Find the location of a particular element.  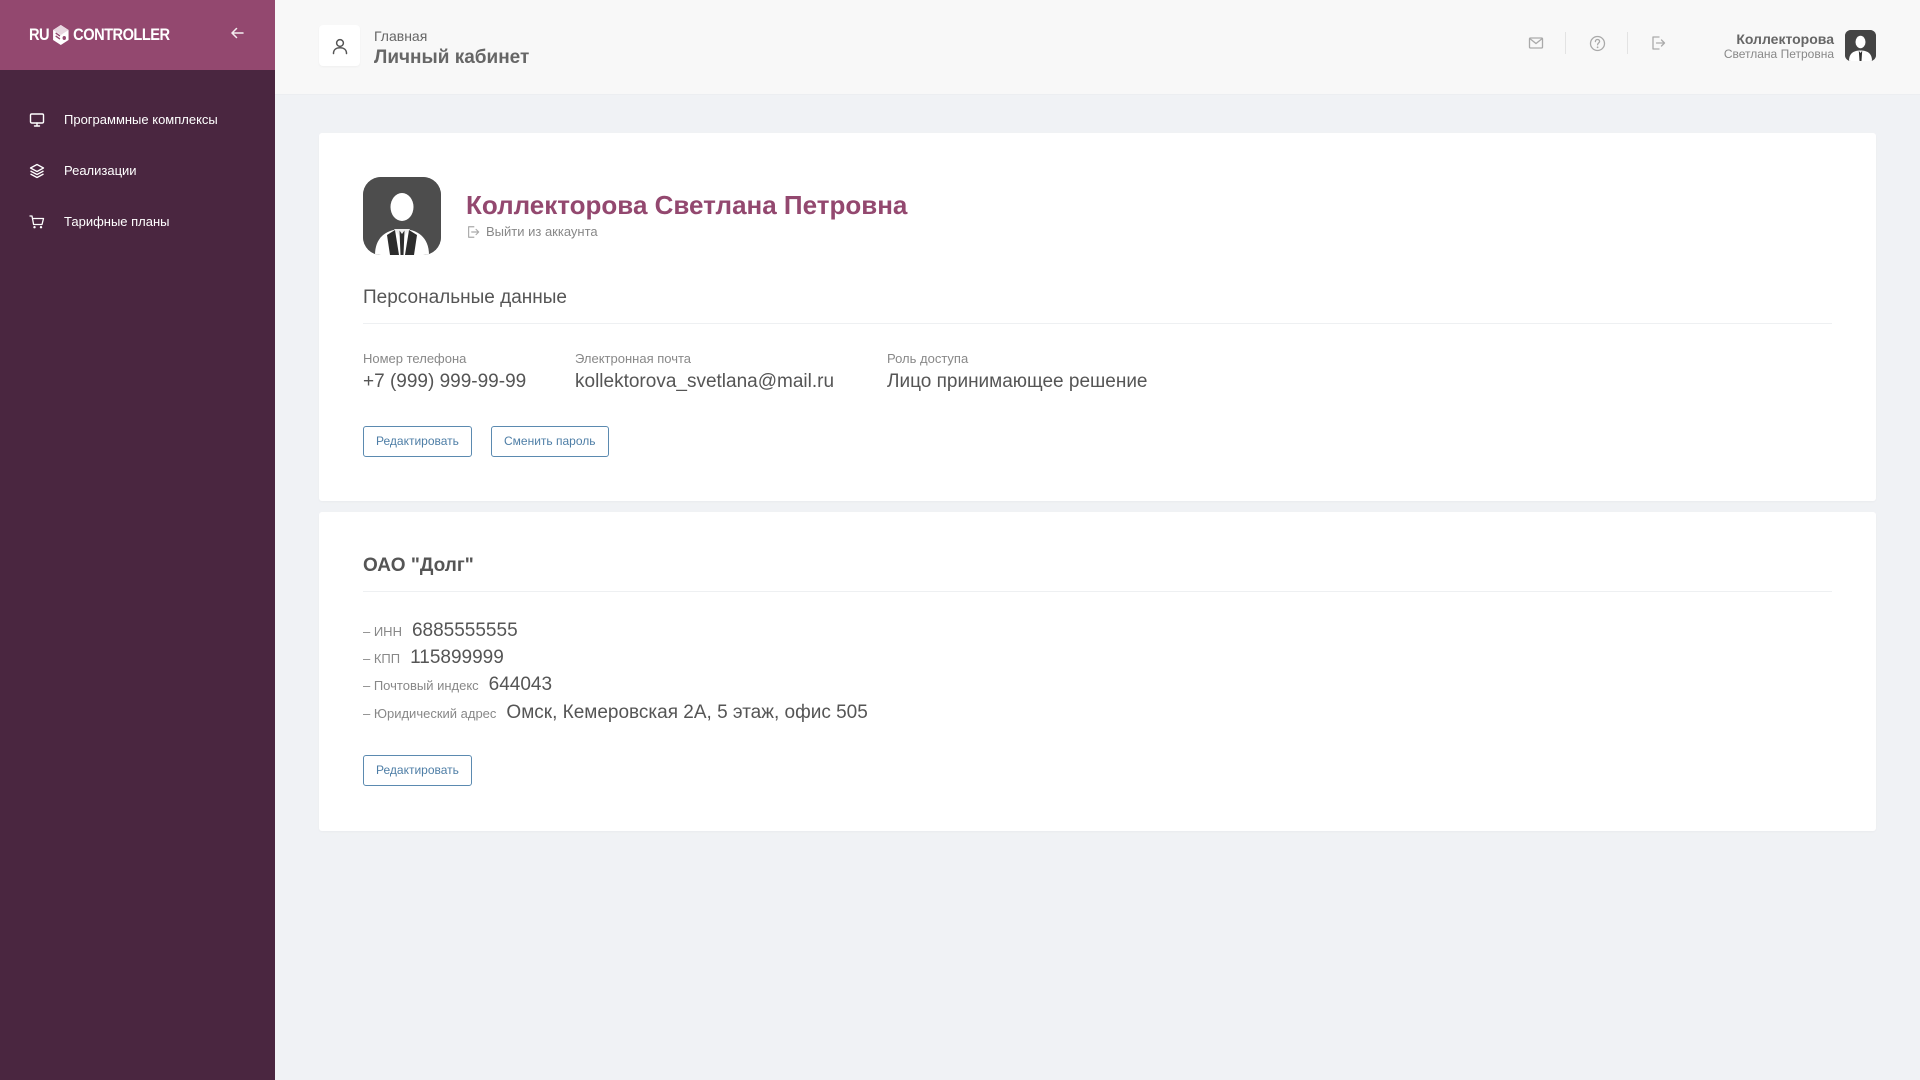

page-icon is located at coordinates (339, 45).